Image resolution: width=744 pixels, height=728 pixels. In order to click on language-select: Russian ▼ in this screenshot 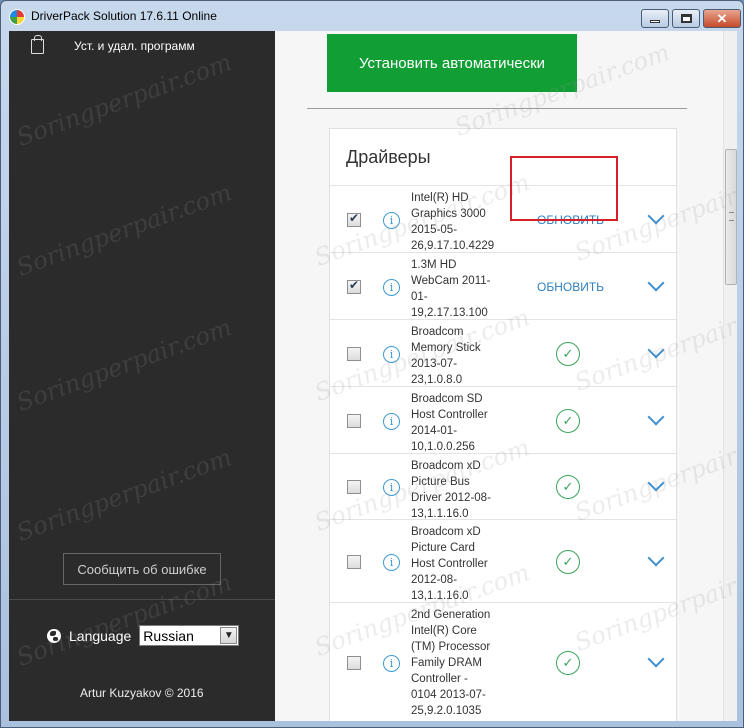, I will do `click(189, 635)`.